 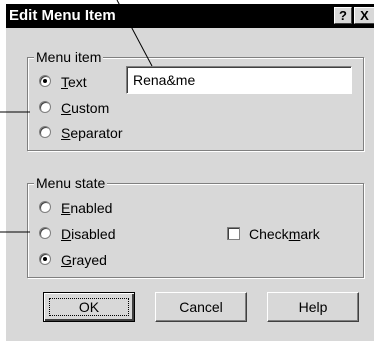 I want to click on checkmark-box, so click(x=233, y=233).